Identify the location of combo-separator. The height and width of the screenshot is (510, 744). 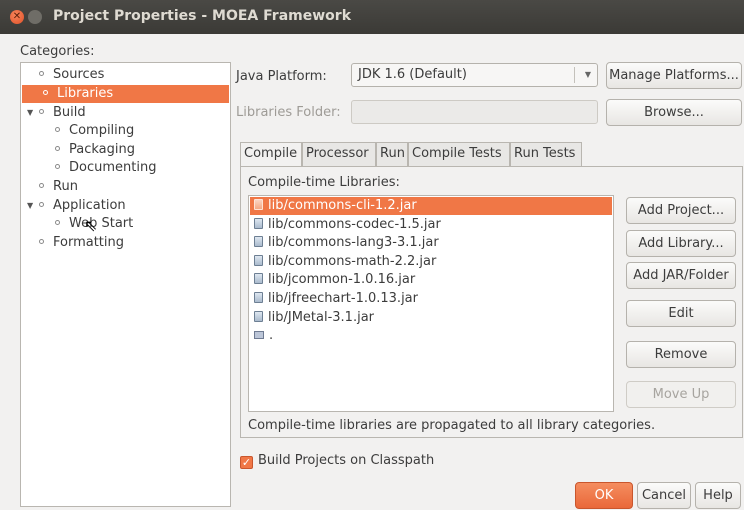
(574, 75).